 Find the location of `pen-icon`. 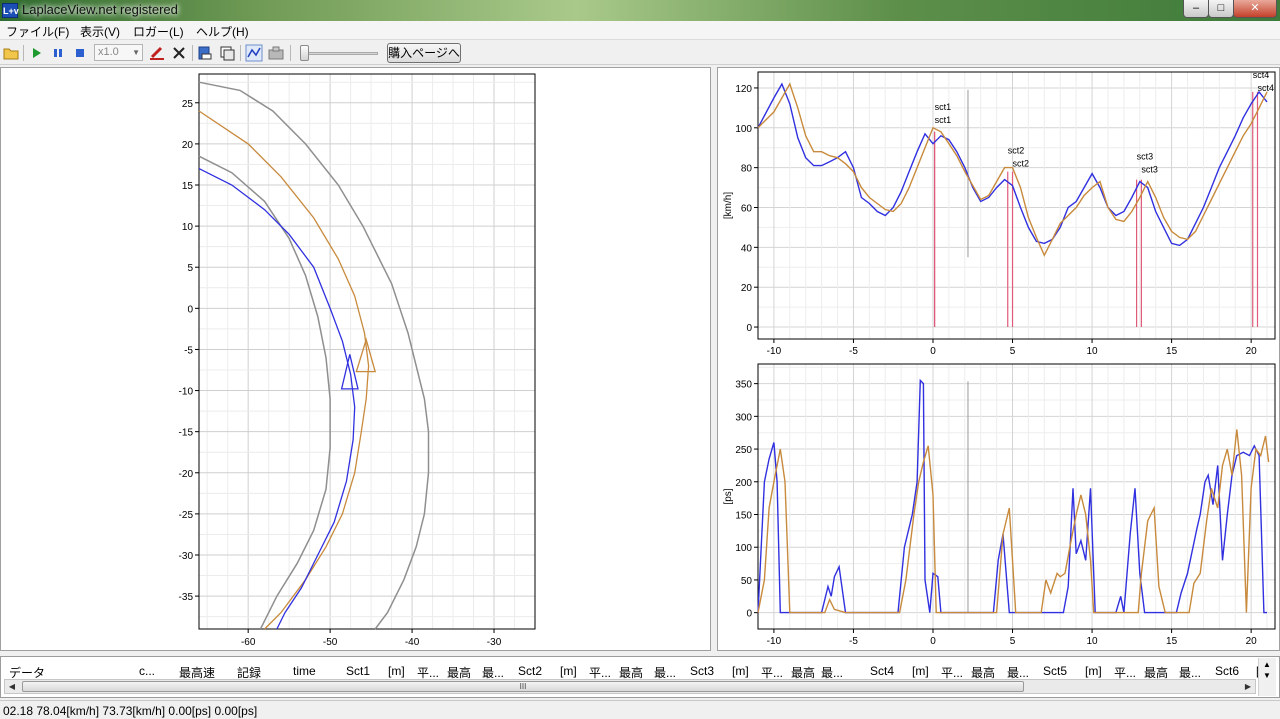

pen-icon is located at coordinates (157, 53).